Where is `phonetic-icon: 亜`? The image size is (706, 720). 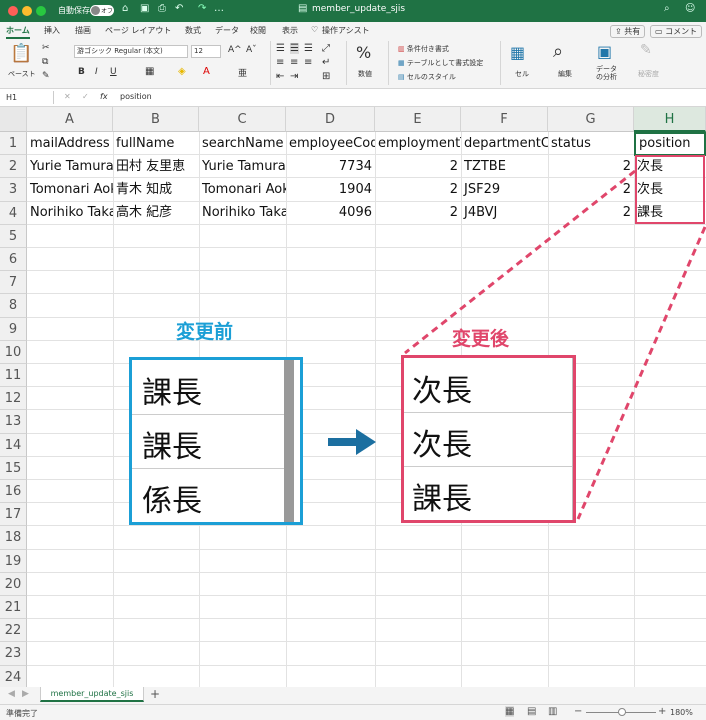 phonetic-icon: 亜 is located at coordinates (242, 72).